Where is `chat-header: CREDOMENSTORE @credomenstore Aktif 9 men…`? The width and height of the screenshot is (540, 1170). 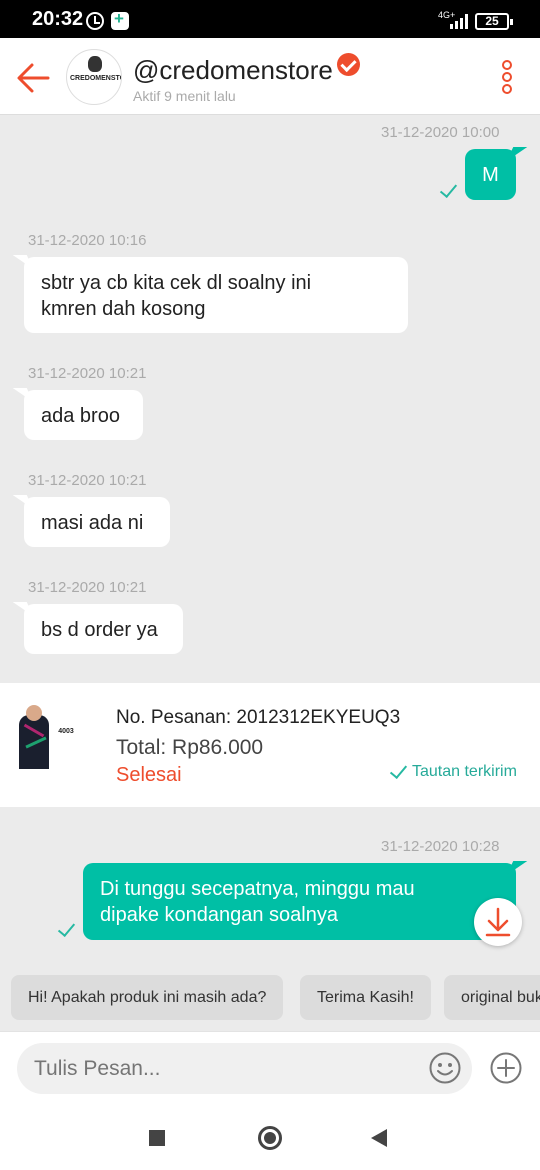 chat-header: CREDOMENSTORE @credomenstore Aktif 9 men… is located at coordinates (270, 76).